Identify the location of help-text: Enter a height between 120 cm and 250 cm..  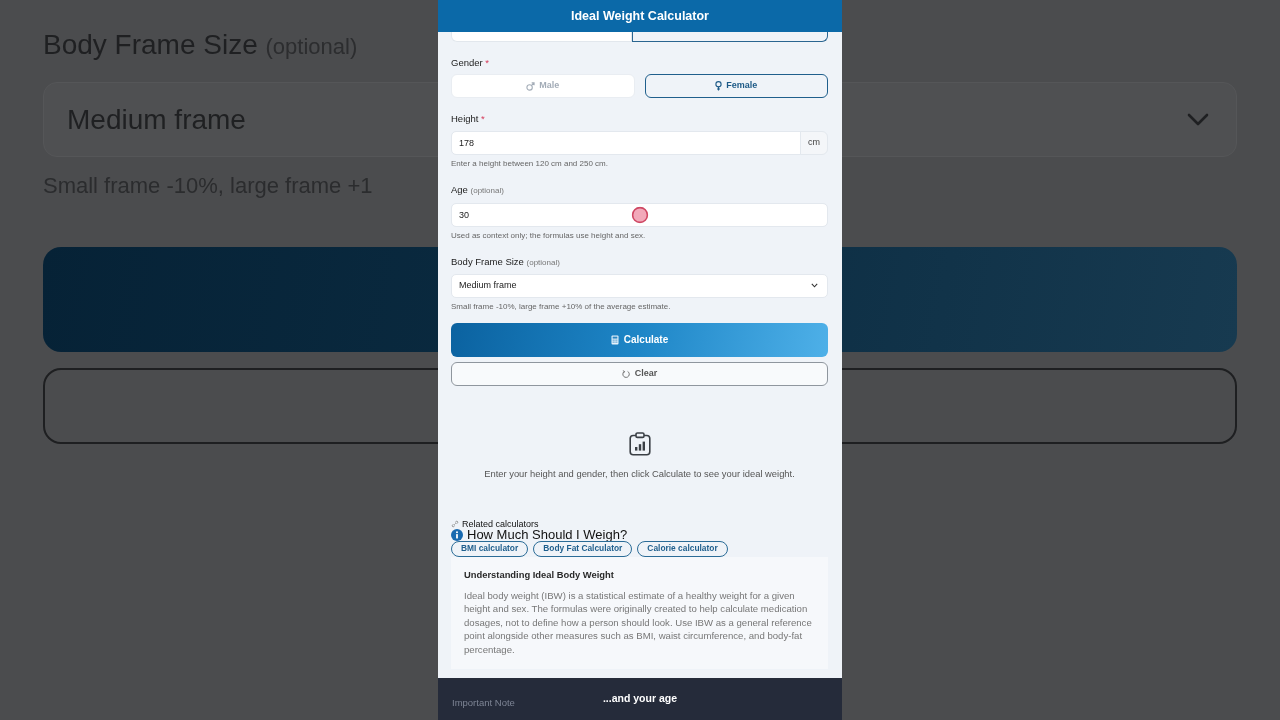
(530, 163).